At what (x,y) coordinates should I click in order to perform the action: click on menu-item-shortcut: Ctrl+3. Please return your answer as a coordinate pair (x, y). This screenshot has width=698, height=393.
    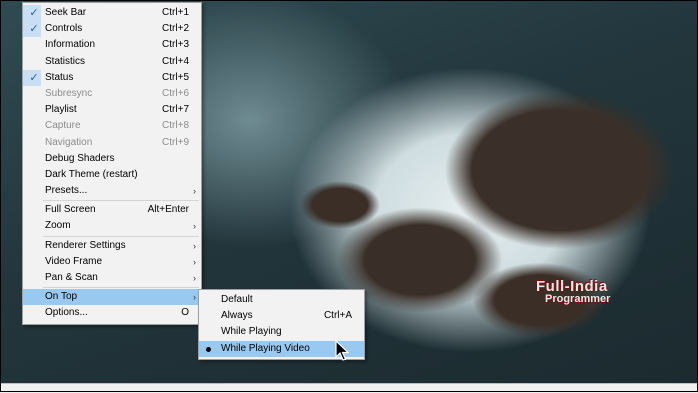
    Looking at the image, I should click on (175, 45).